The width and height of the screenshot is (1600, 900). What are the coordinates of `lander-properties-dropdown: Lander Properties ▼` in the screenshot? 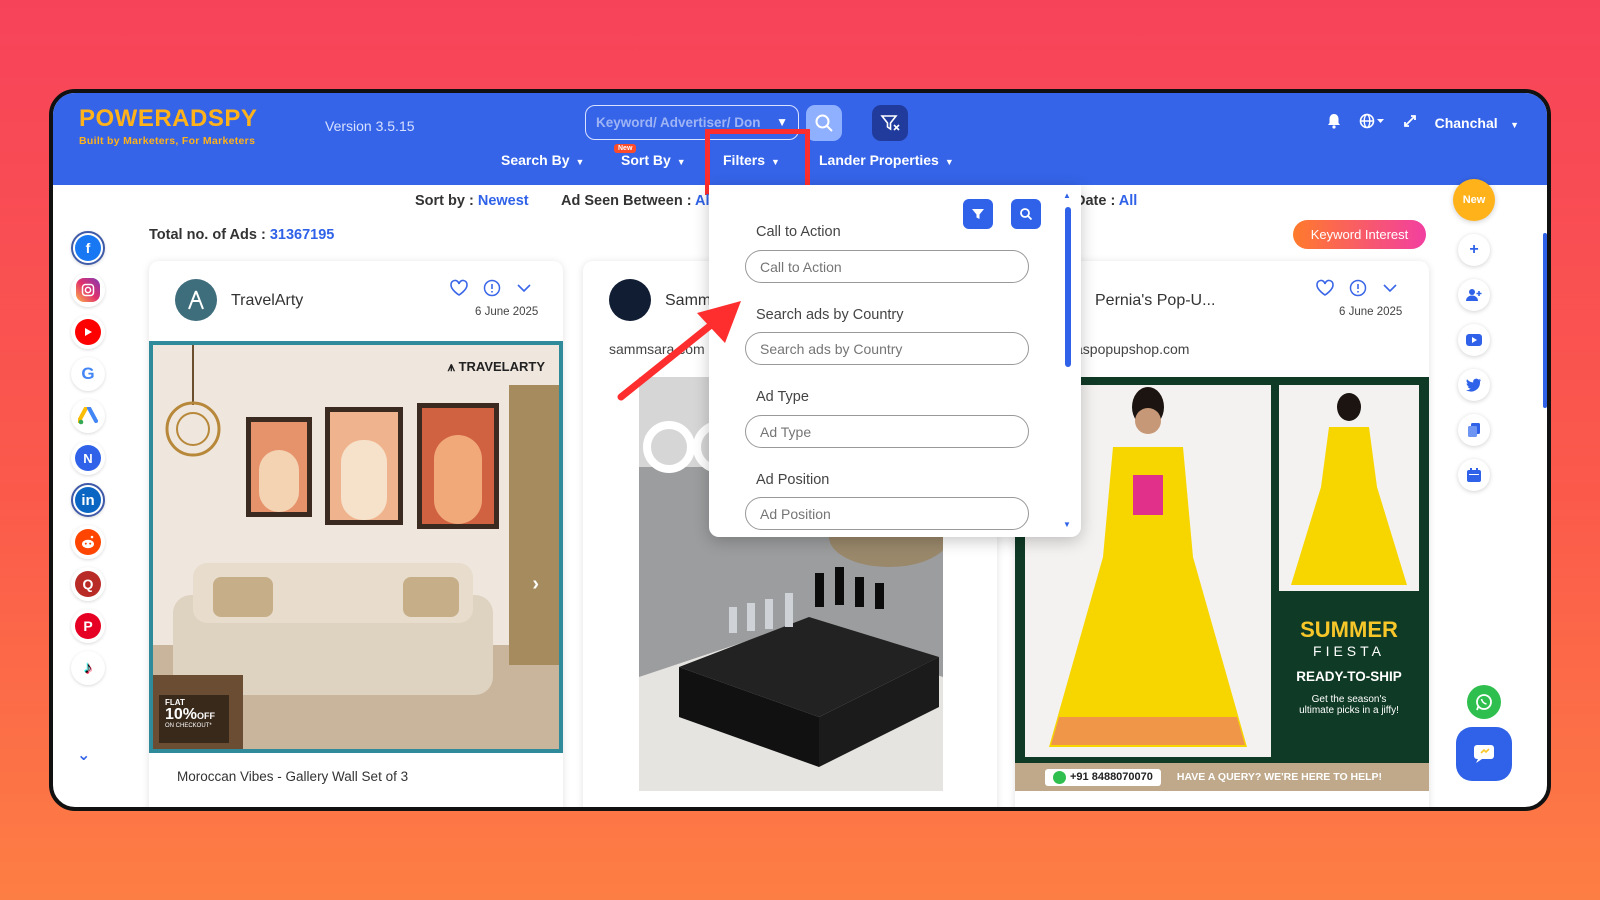 It's located at (886, 160).